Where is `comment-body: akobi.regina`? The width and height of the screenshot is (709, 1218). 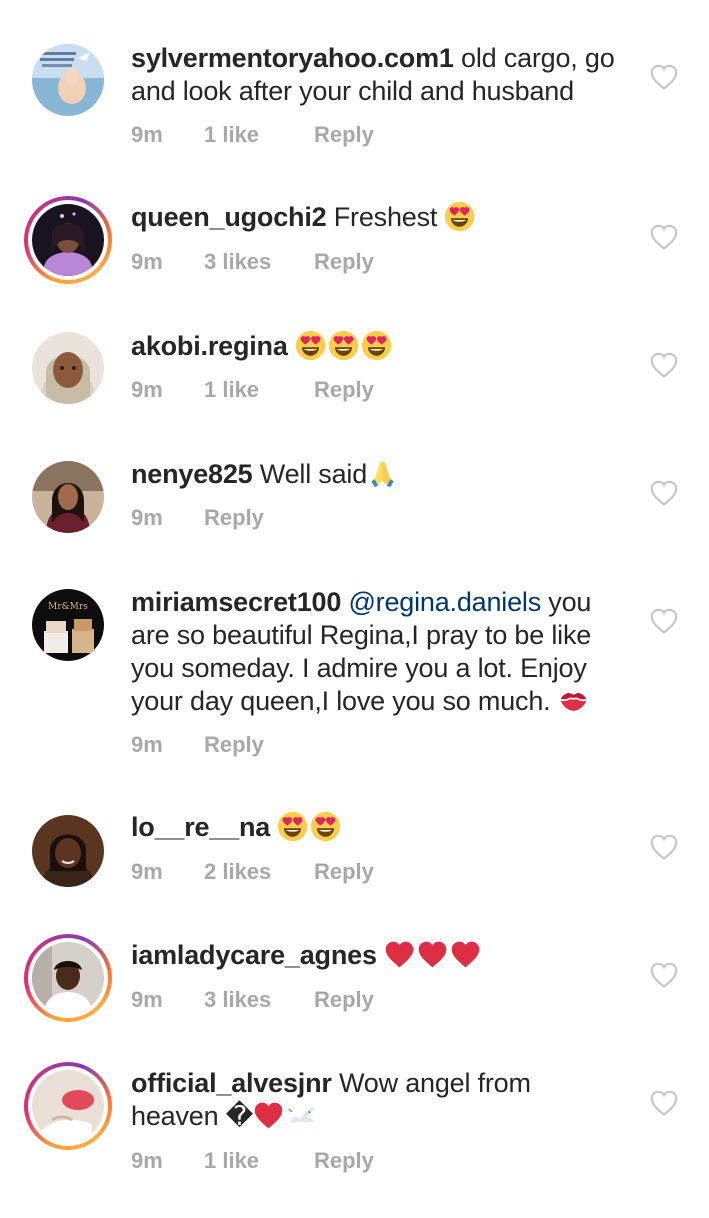
comment-body: akobi.regina is located at coordinates (381, 346).